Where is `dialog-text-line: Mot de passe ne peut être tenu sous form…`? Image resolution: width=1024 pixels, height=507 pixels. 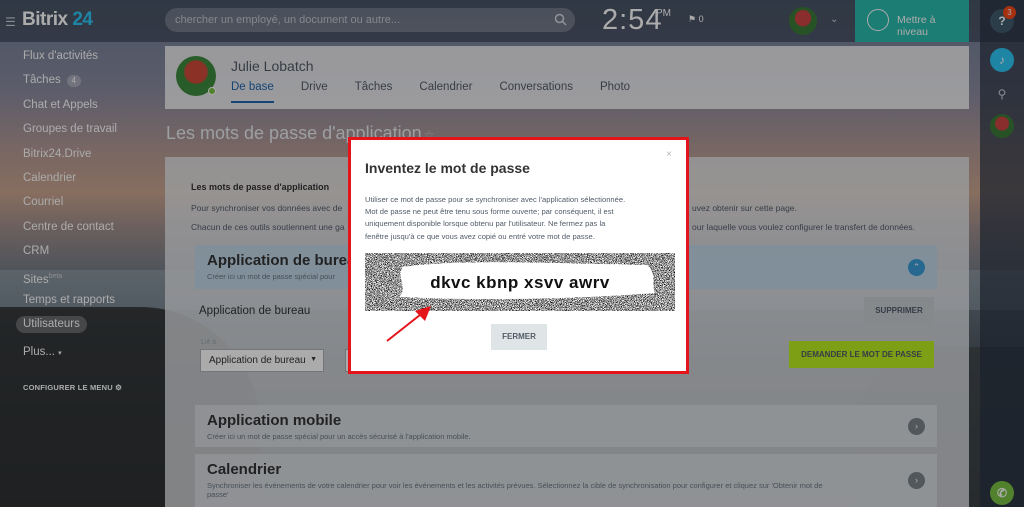
dialog-text-line: Mot de passe ne peut être tenu sous form… is located at coordinates (489, 212).